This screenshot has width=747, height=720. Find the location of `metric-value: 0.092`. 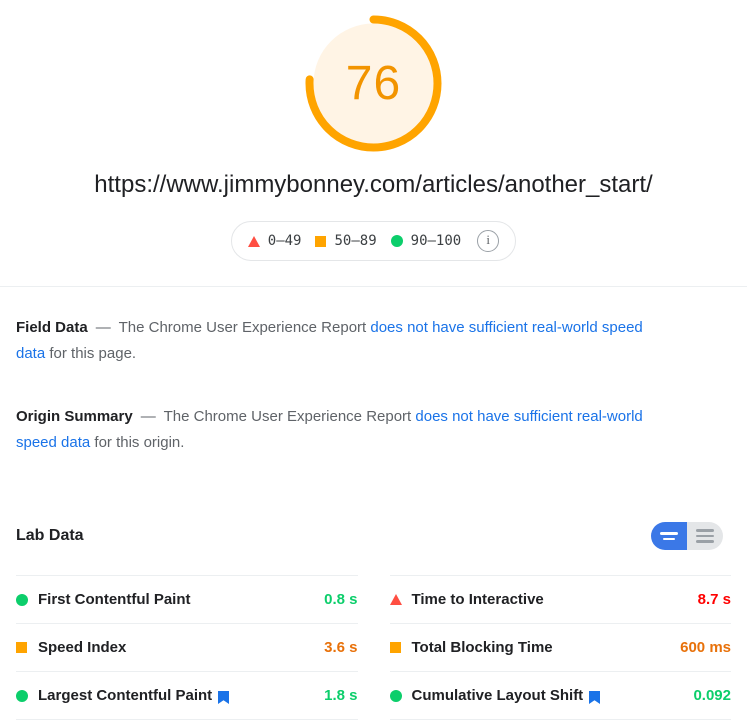

metric-value: 0.092 is located at coordinates (712, 695).